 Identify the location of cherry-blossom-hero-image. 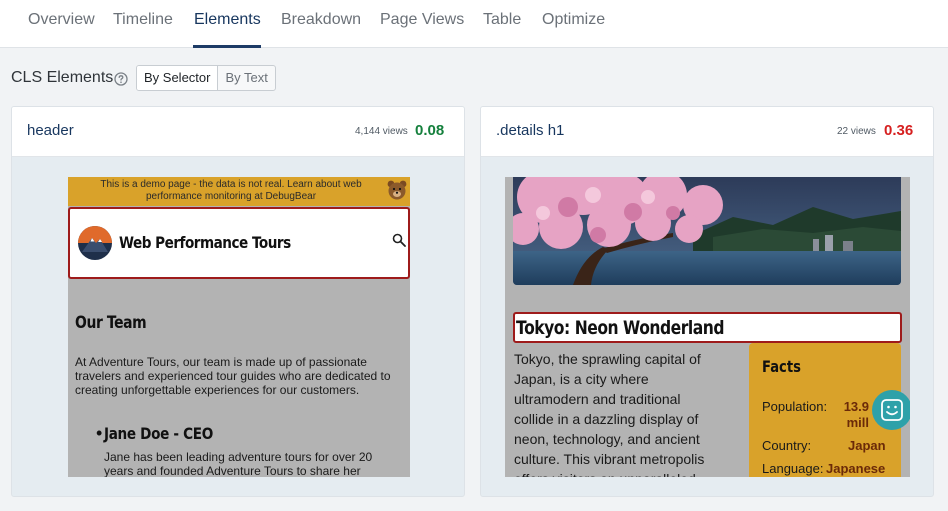
(707, 231).